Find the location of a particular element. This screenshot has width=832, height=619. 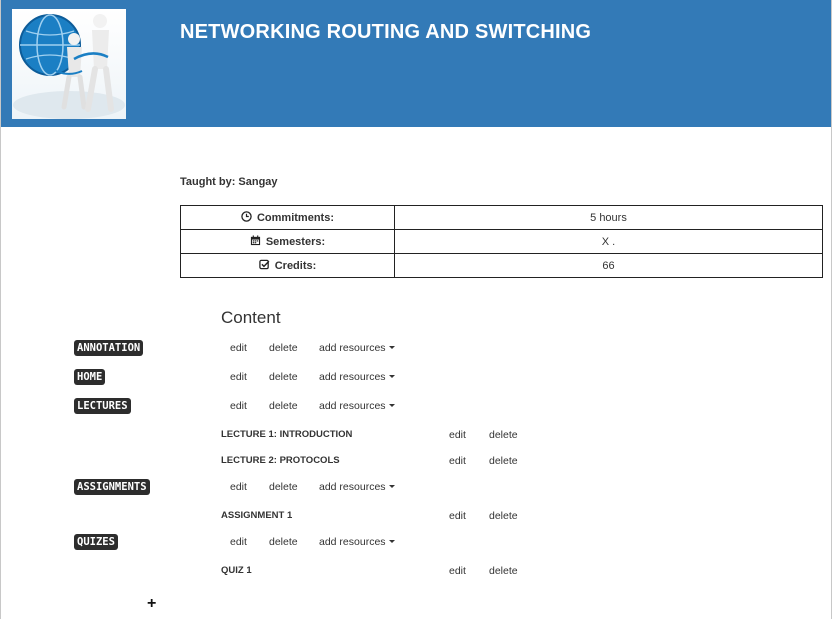

add-section-button: + is located at coordinates (151, 604).